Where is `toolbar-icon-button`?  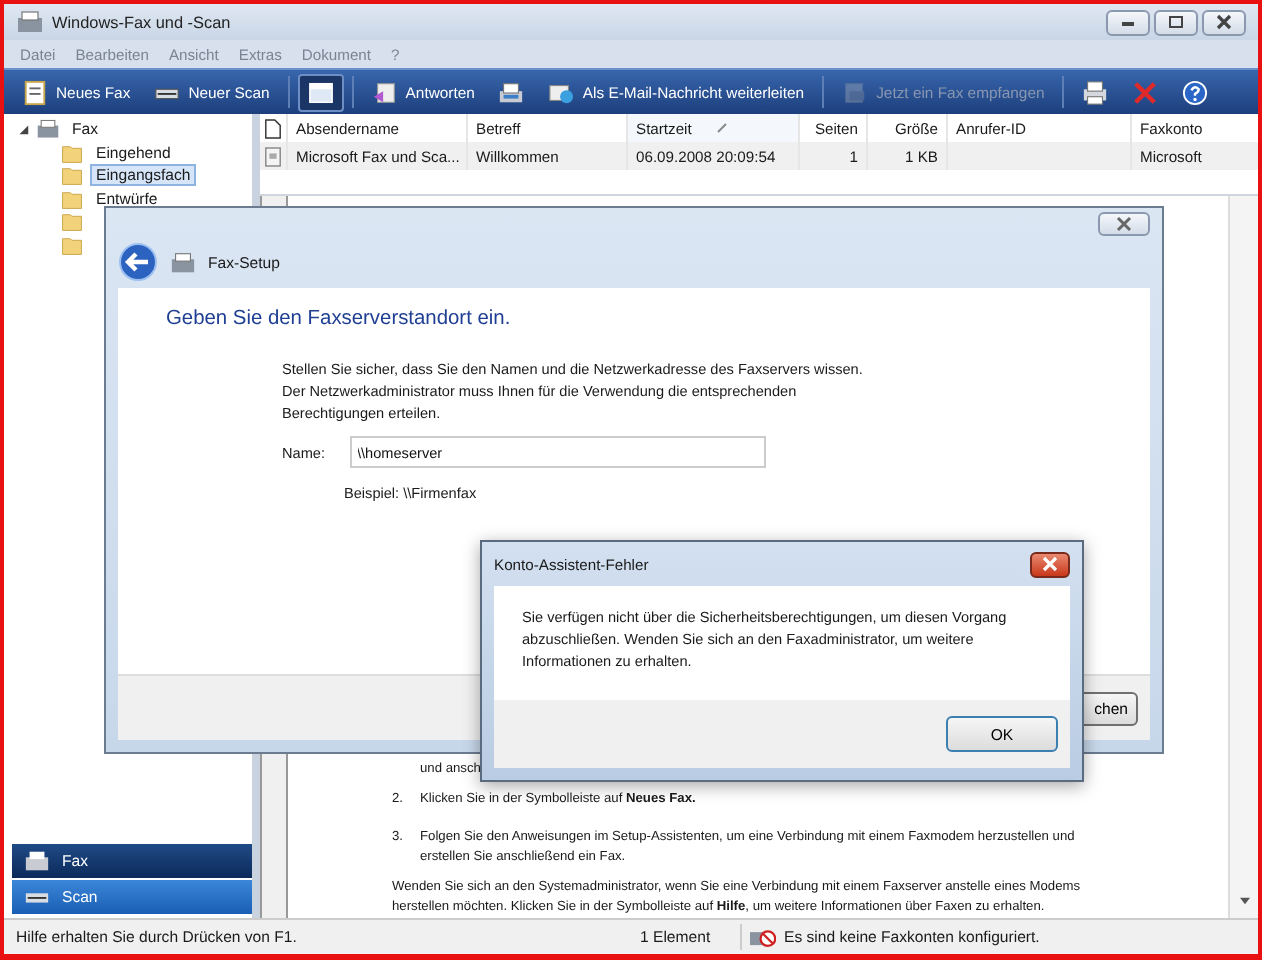 toolbar-icon-button is located at coordinates (320, 92).